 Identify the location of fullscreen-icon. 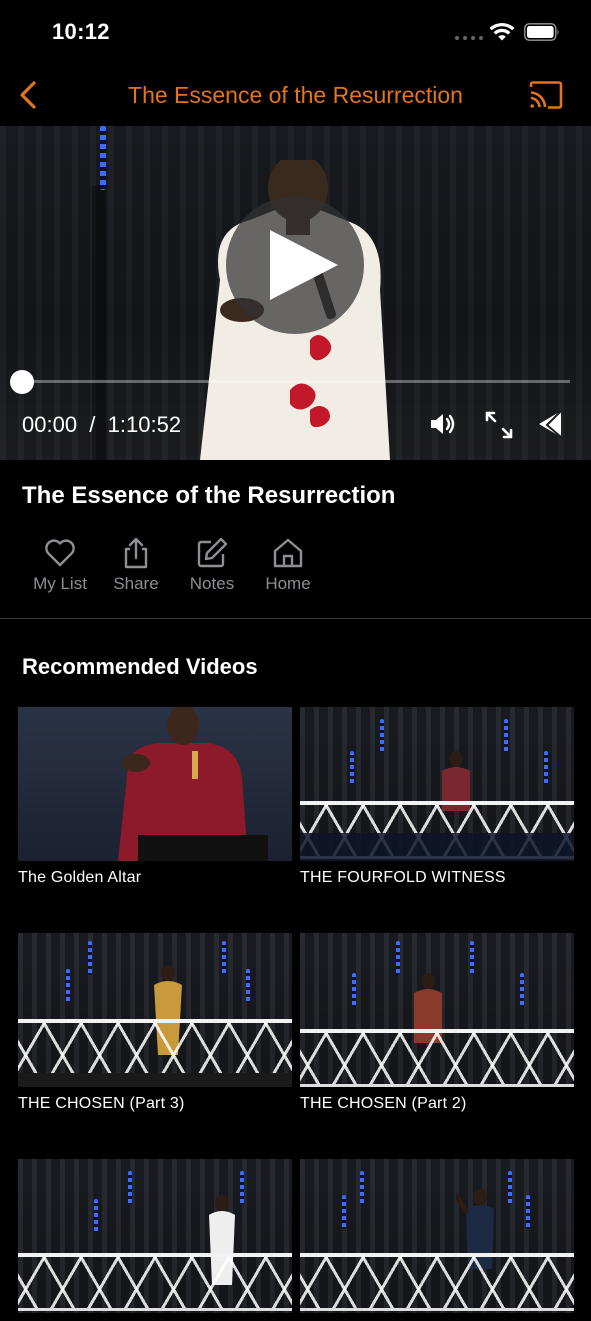
(499, 425).